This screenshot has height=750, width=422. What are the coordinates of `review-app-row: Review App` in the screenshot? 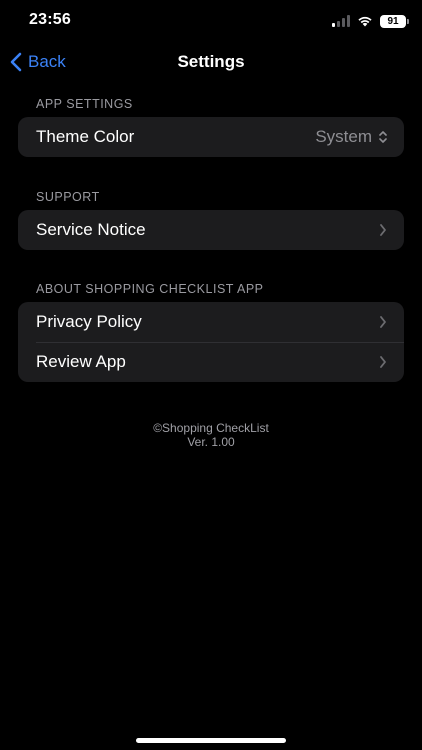 It's located at (211, 362).